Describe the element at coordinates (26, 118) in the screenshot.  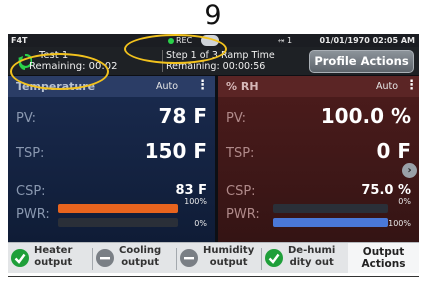
I see `temperature-pv-label: PV:` at that location.